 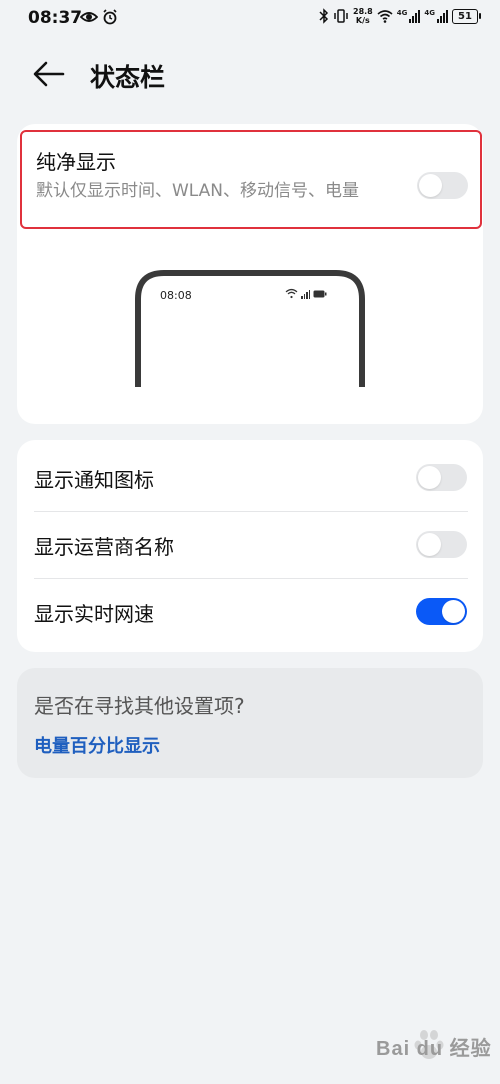 I want to click on status-right-icons: 28.8 K/s 4G 4G 51, so click(x=400, y=16).